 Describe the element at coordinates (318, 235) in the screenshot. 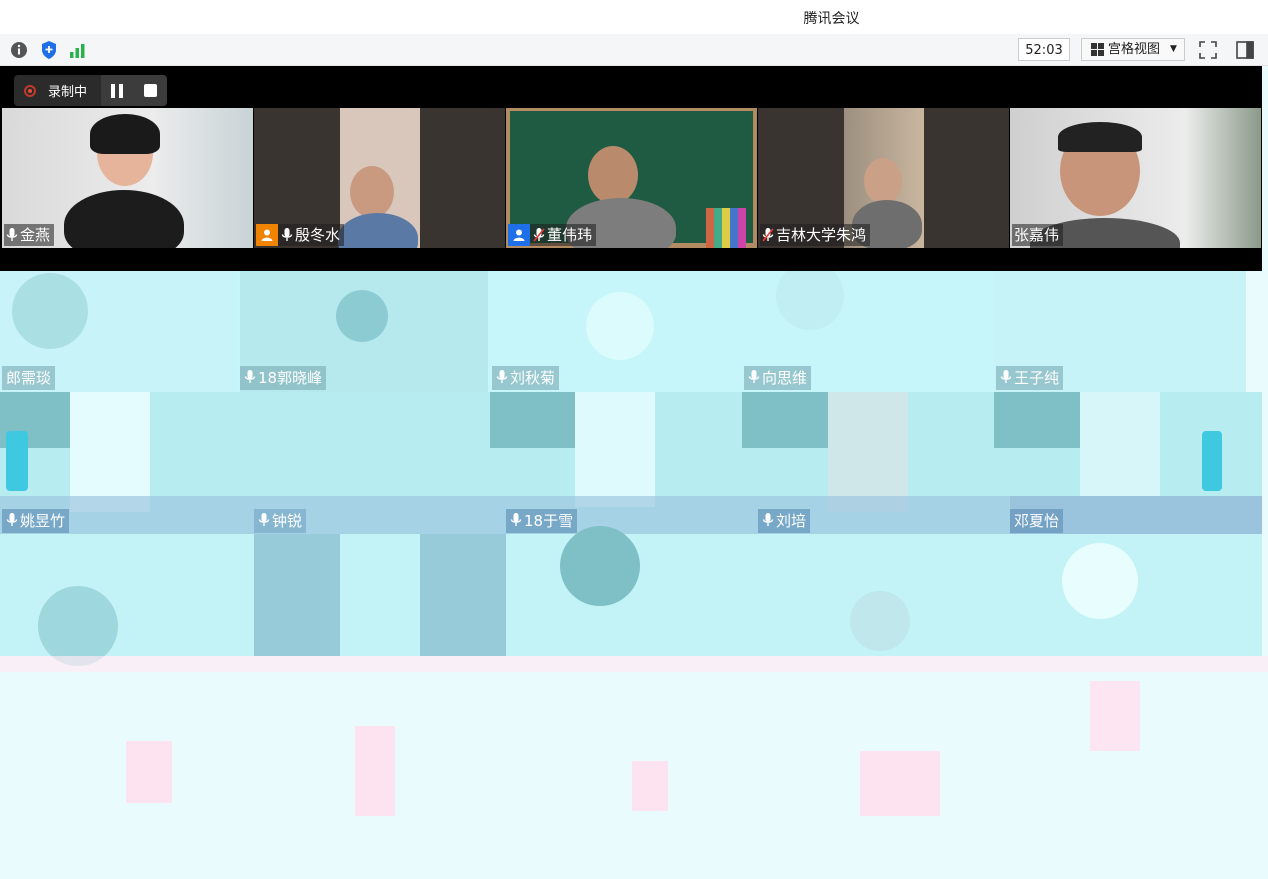

I see `participant-name: 殷冬水` at that location.